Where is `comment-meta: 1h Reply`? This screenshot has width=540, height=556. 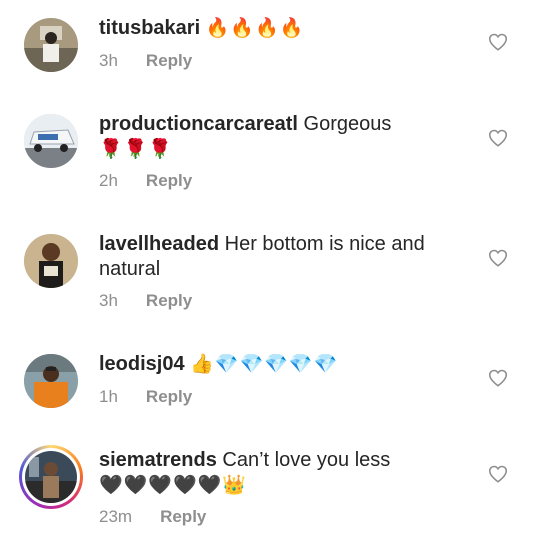 comment-meta: 1h Reply is located at coordinates (145, 397).